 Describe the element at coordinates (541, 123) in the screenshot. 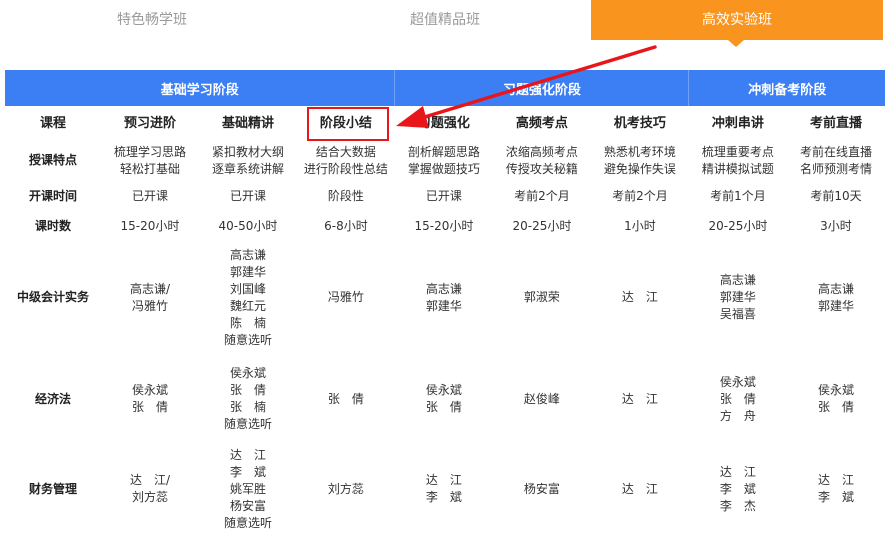

I see `header-cell: 高频考点` at that location.